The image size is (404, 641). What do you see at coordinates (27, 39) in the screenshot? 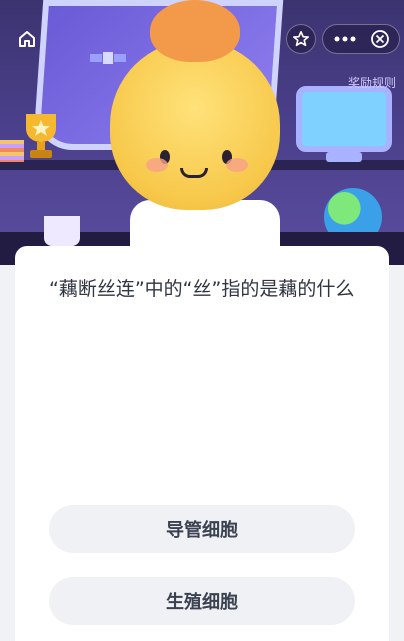
I see `home-icon` at bounding box center [27, 39].